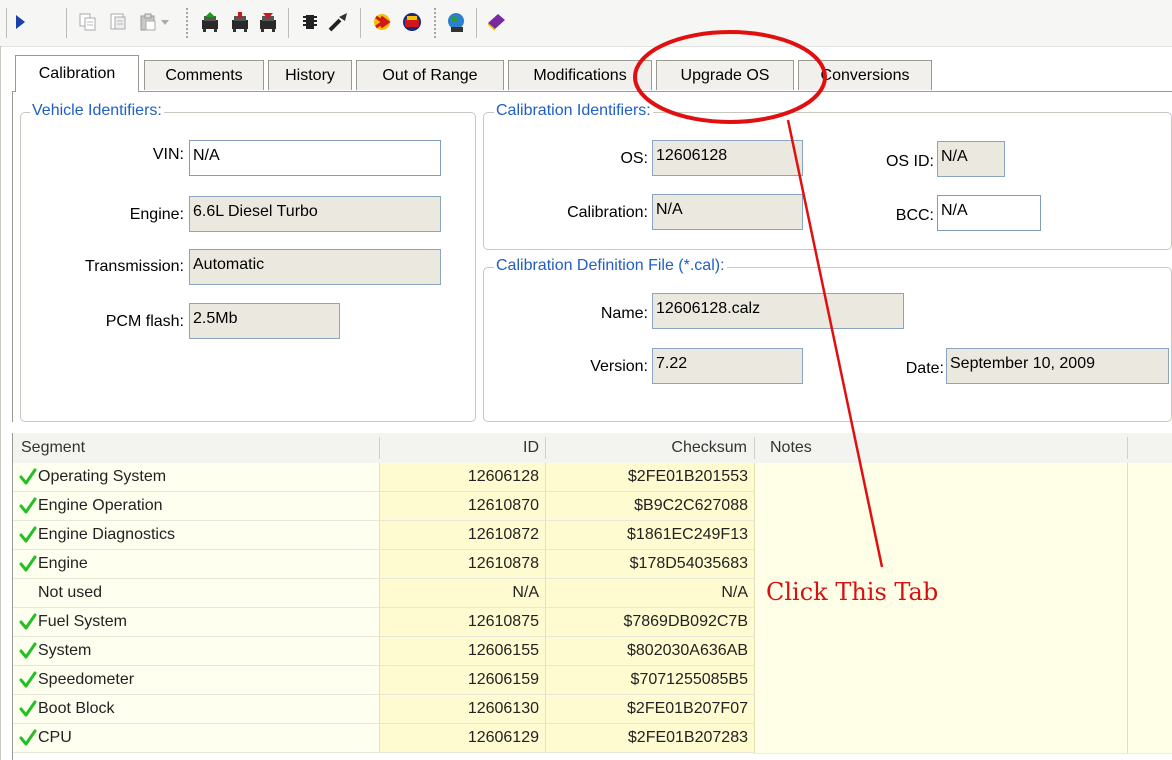 The image size is (1172, 760). What do you see at coordinates (315, 158) in the screenshot?
I see `vin-field: N/A` at bounding box center [315, 158].